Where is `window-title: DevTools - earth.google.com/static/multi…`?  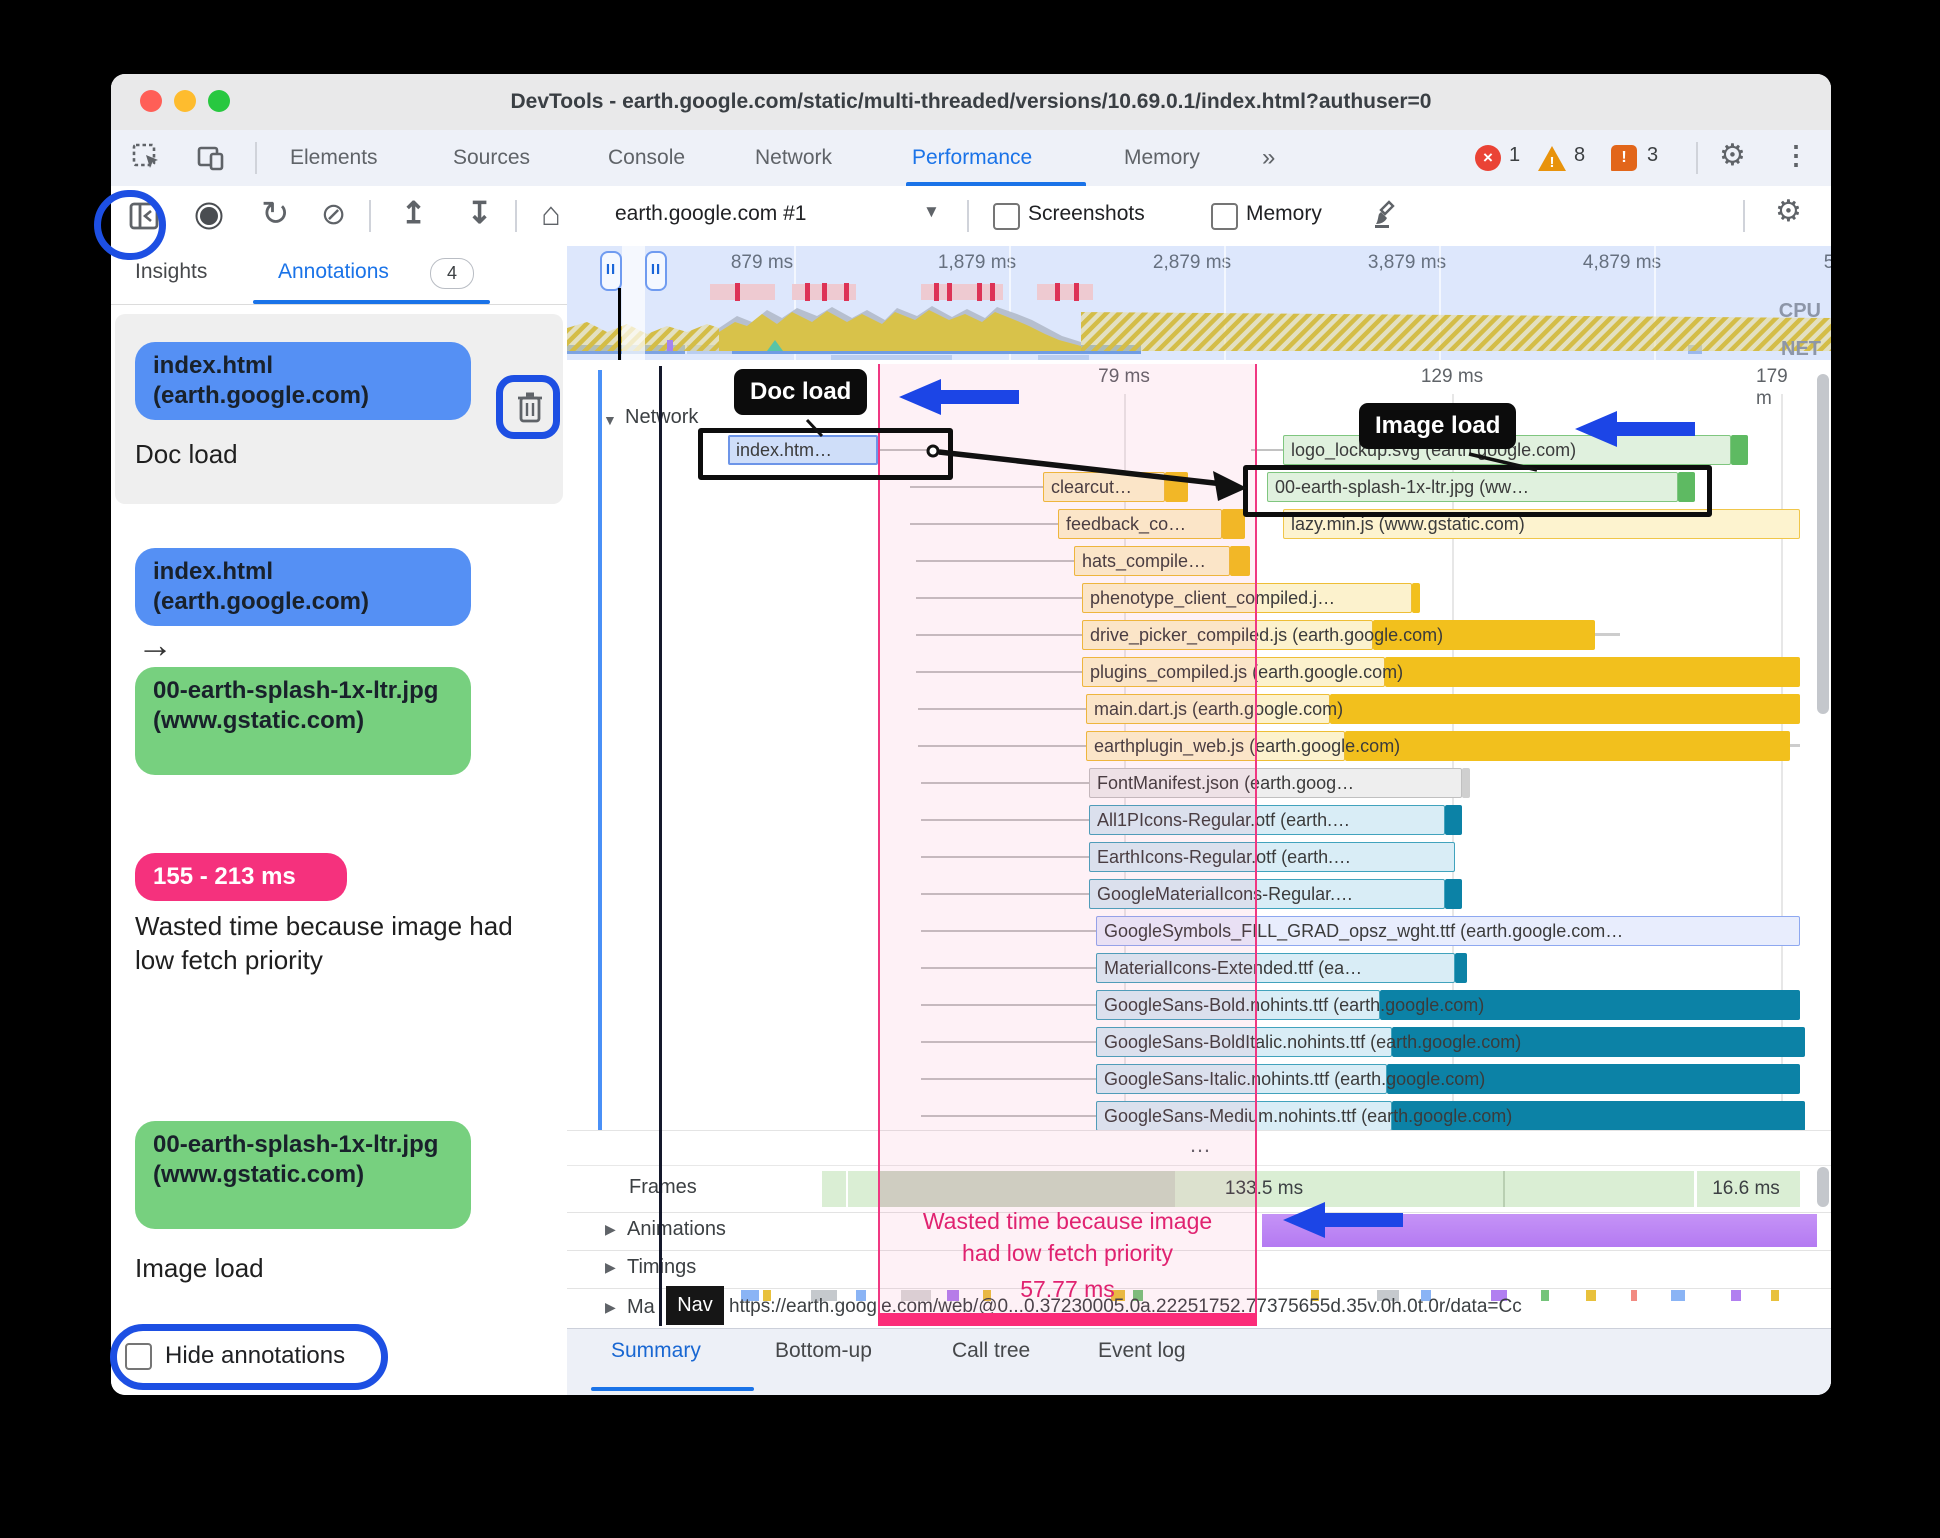 window-title: DevTools - earth.google.com/static/multi… is located at coordinates (971, 101).